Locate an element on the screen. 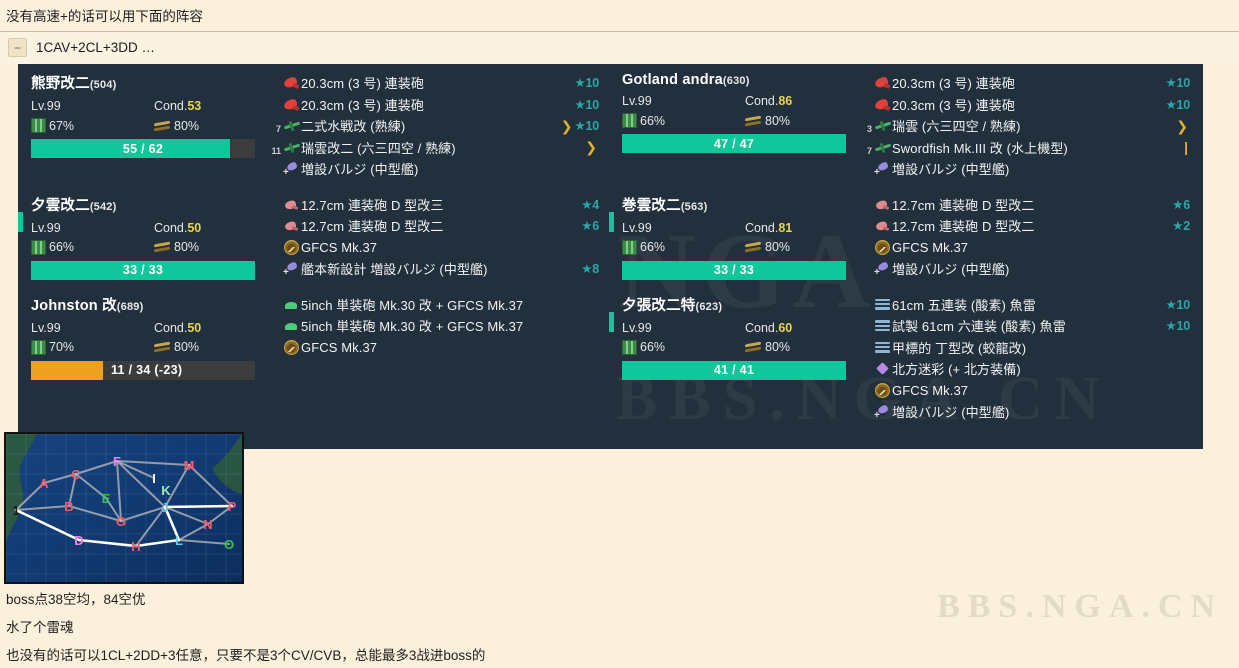 This screenshot has height=668, width=1239. equipment-meta: ★4 is located at coordinates (585, 204).